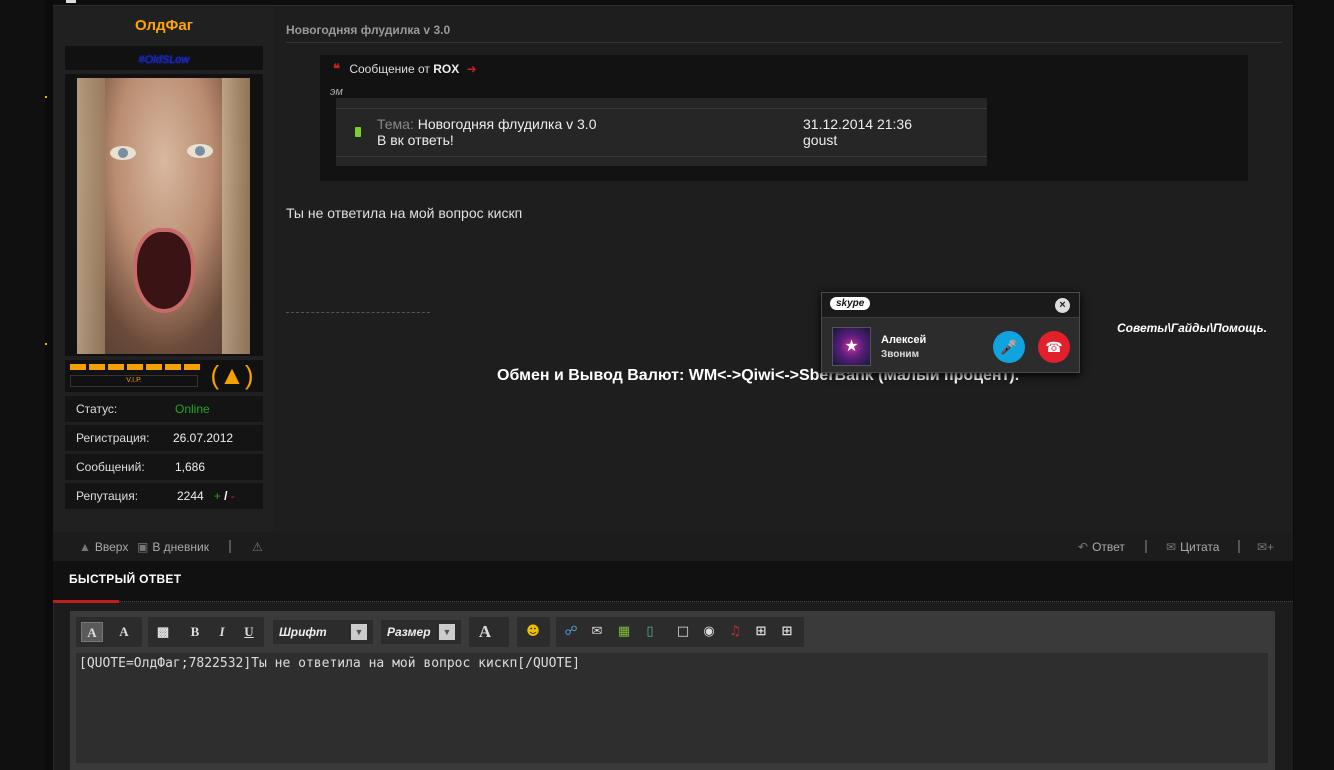  What do you see at coordinates (217, 496) in the screenshot?
I see `rep-plus-button: +` at bounding box center [217, 496].